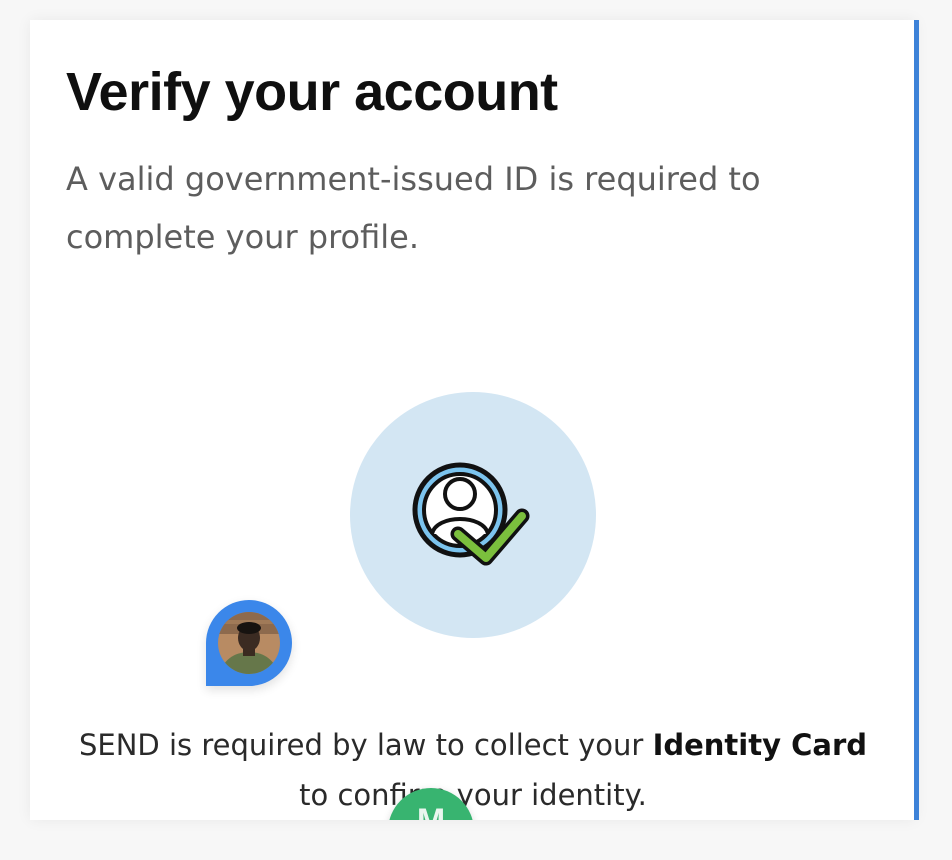 The height and width of the screenshot is (860, 952). Describe the element at coordinates (365, 745) in the screenshot. I see `legal-notice-prefix: SEND is required by law to collect your` at that location.